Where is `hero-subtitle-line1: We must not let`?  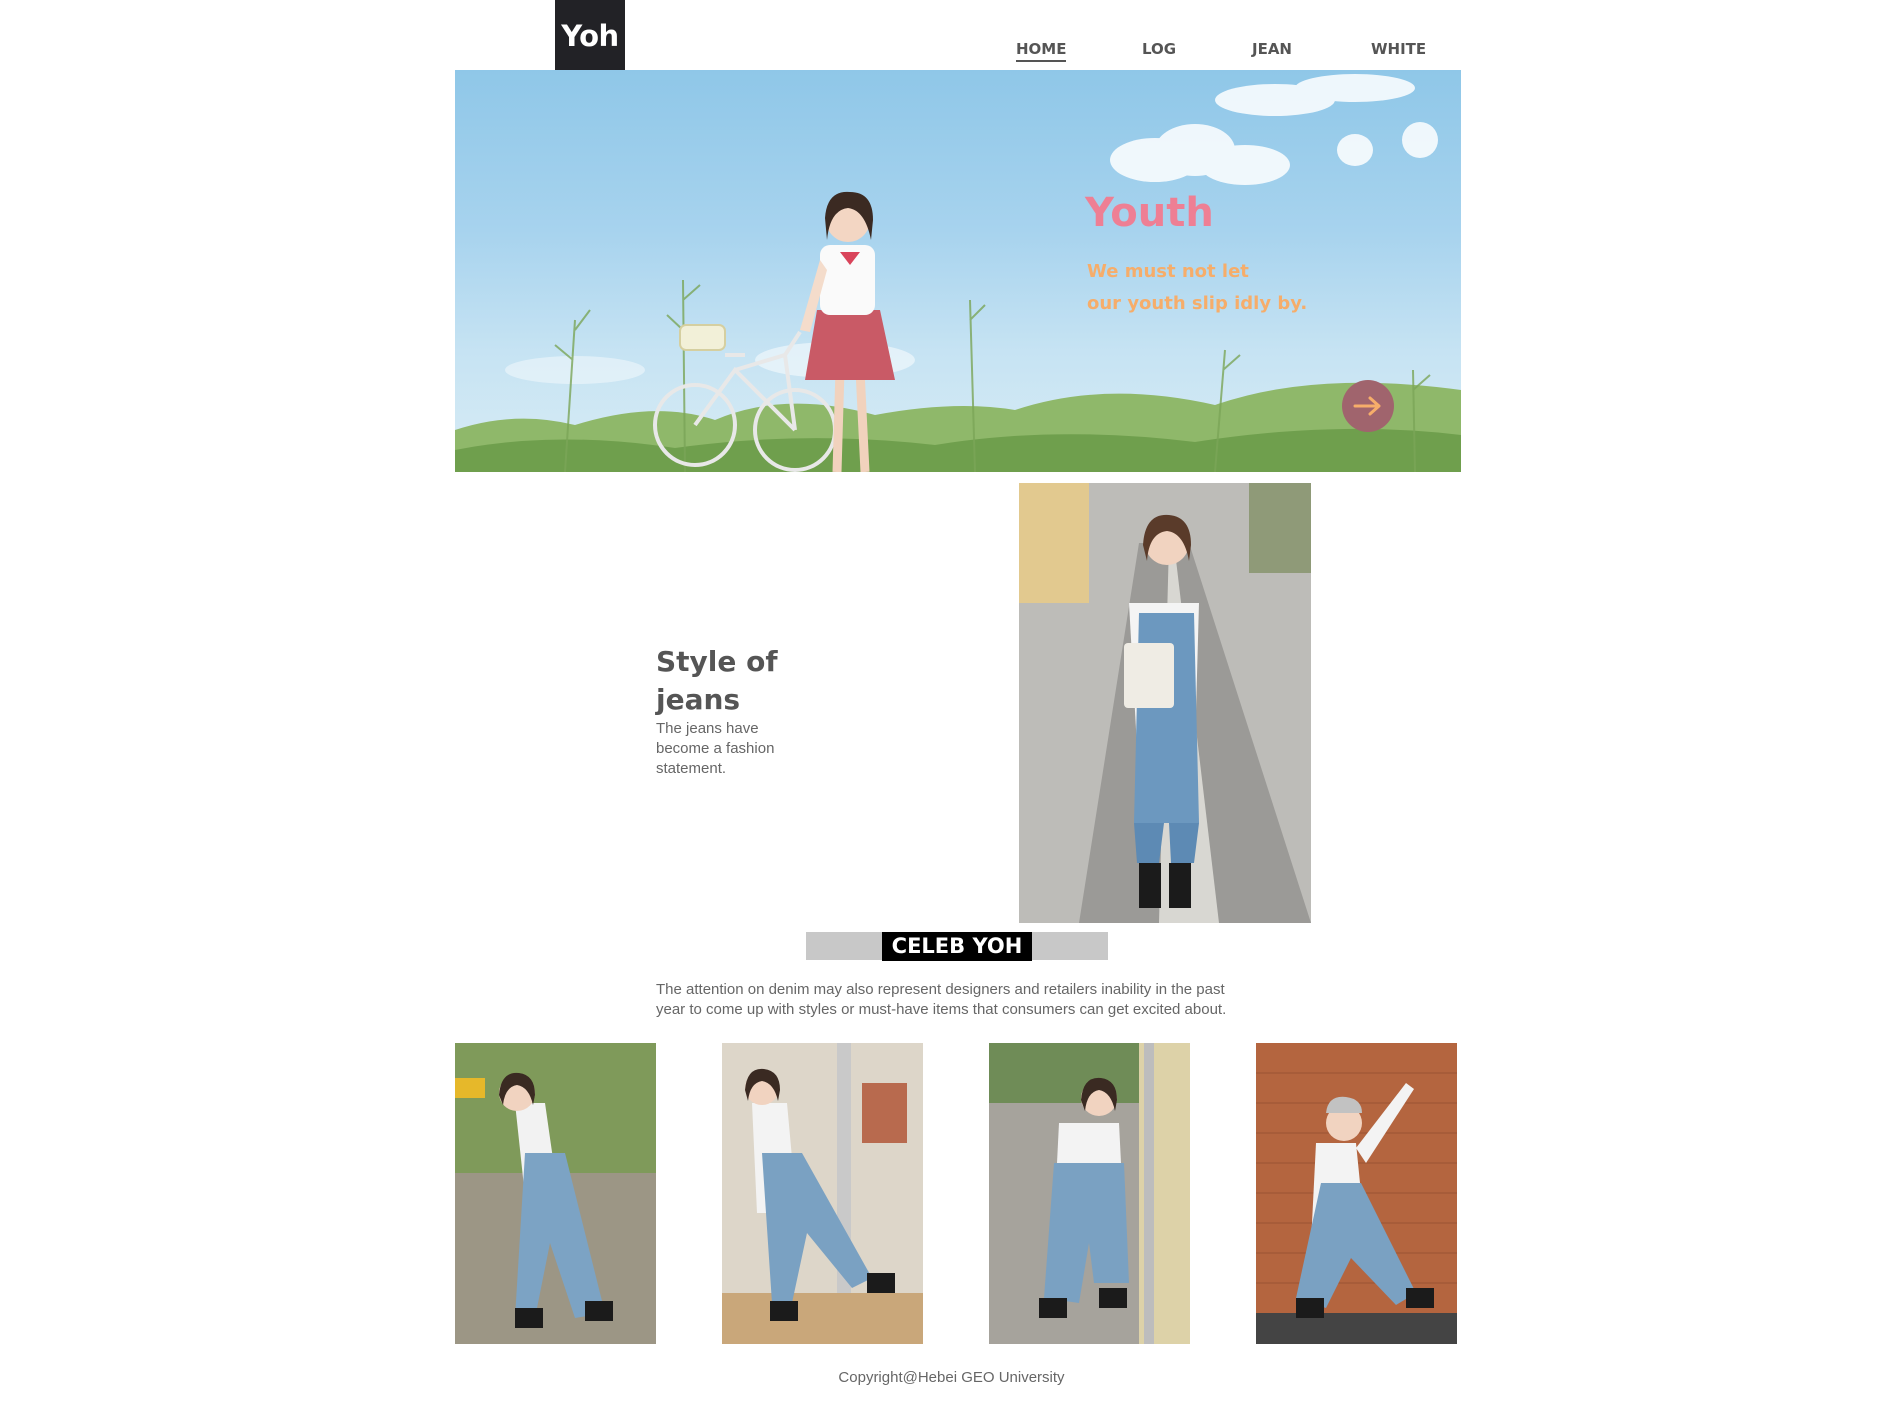 hero-subtitle-line1: We must not let is located at coordinates (1168, 271).